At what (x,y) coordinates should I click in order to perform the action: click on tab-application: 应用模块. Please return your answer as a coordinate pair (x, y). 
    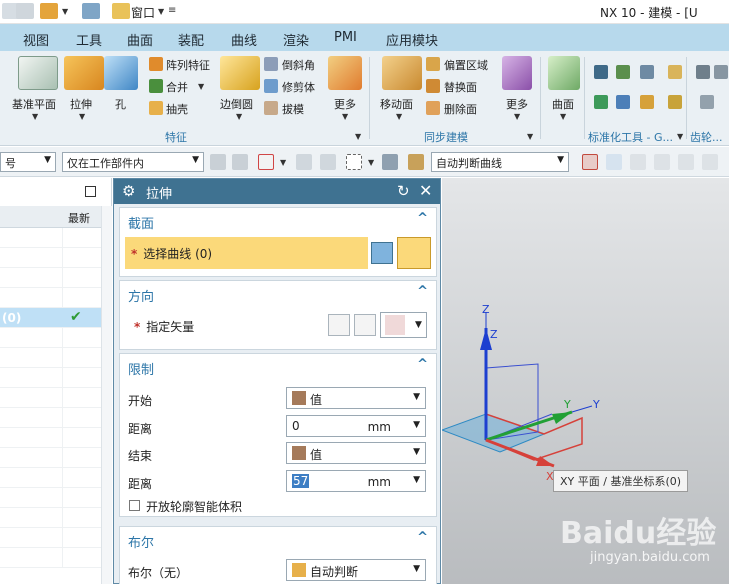
    Looking at the image, I should click on (412, 39).